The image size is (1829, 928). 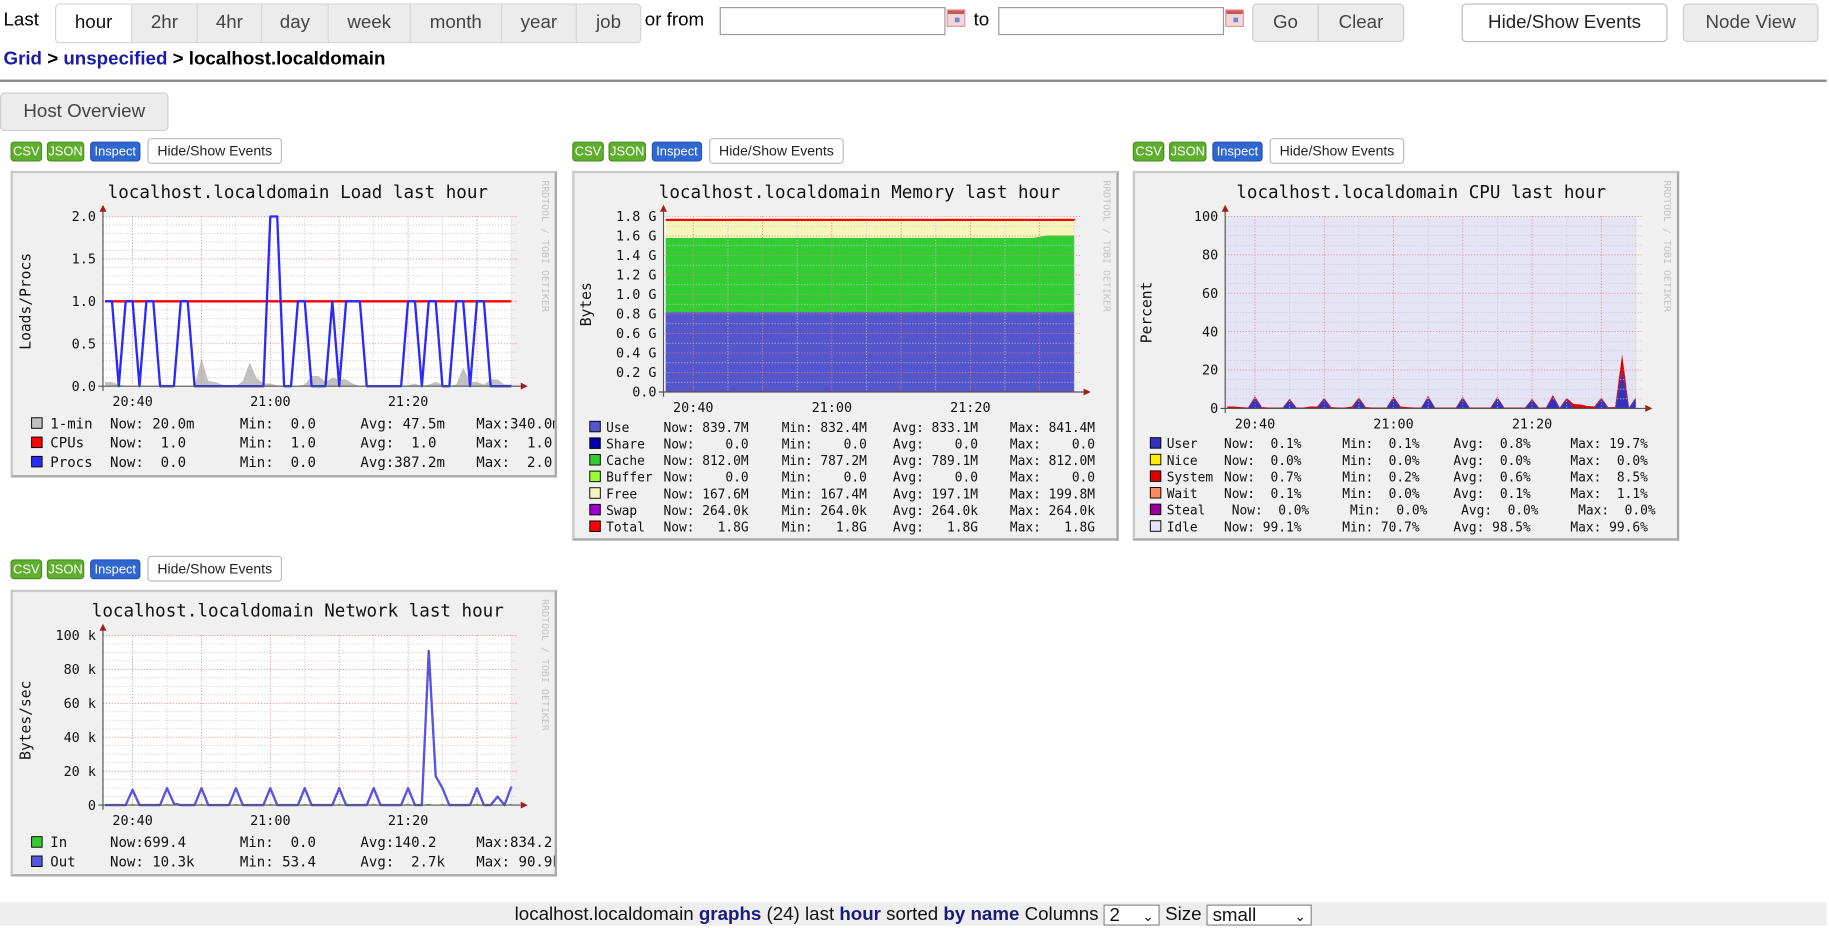 I want to click on y-tick-label: 60, so click(x=1210, y=294).